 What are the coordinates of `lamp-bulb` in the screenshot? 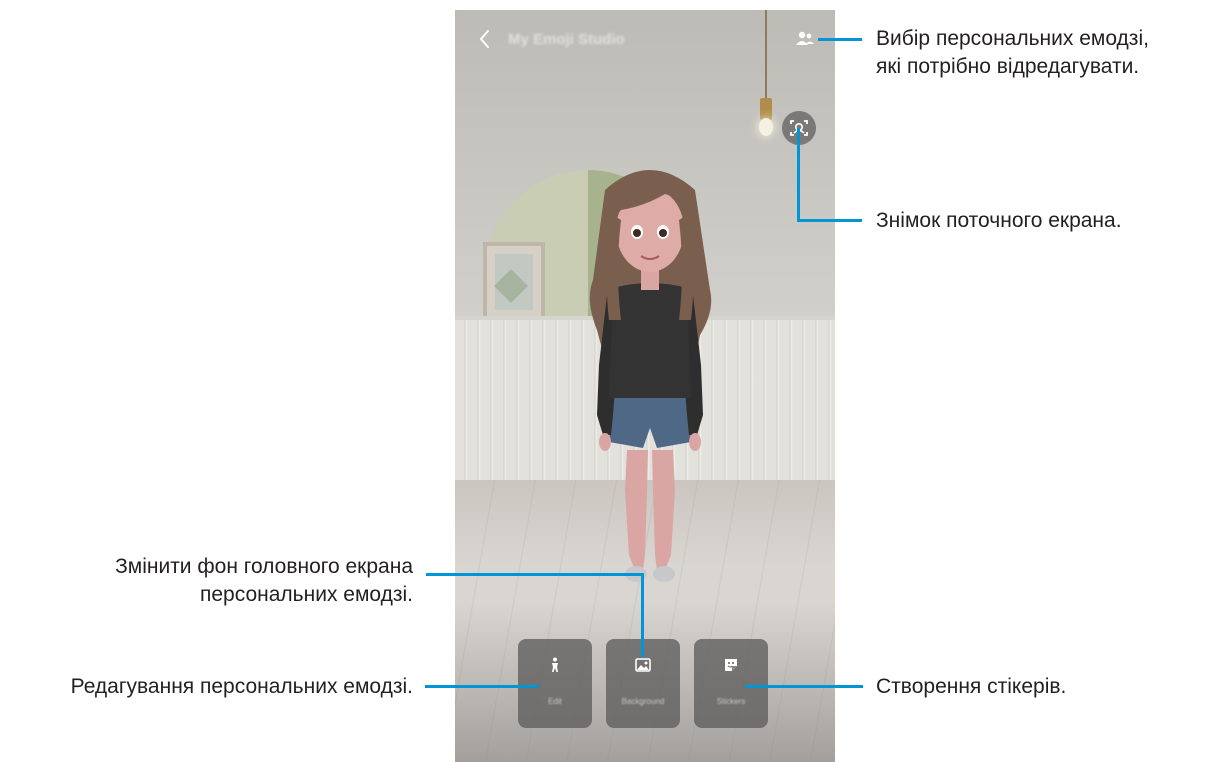 It's located at (766, 127).